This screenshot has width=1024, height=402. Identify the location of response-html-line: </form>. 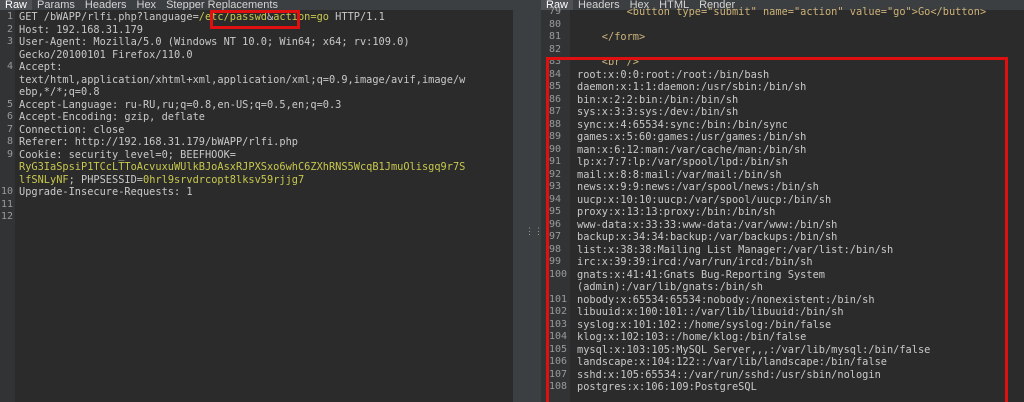
(611, 37).